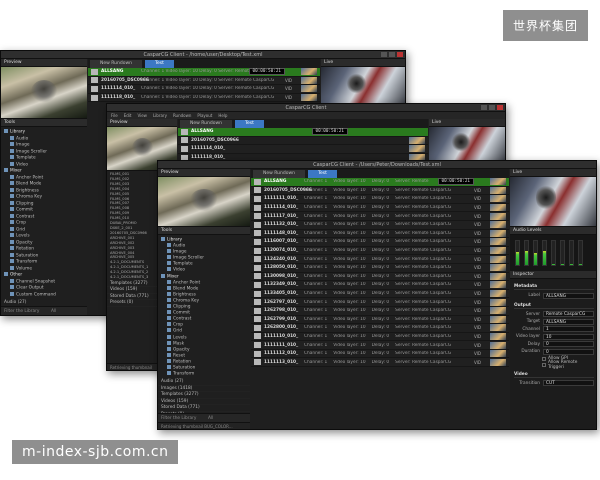  What do you see at coordinates (467, 145) in the screenshot?
I see `mid-live-image` at bounding box center [467, 145].